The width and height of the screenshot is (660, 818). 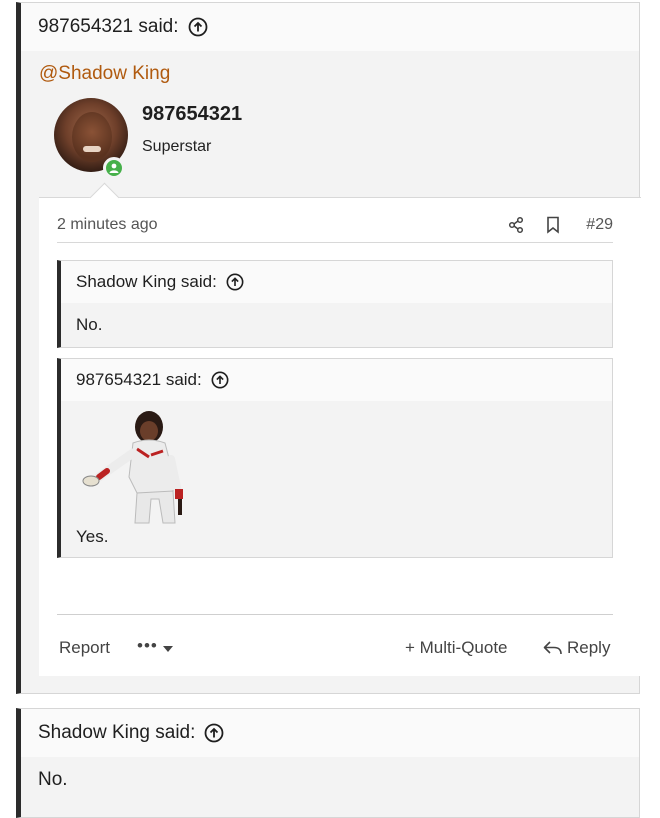 What do you see at coordinates (335, 304) in the screenshot?
I see `nested-quote: Shadow King said: No.` at bounding box center [335, 304].